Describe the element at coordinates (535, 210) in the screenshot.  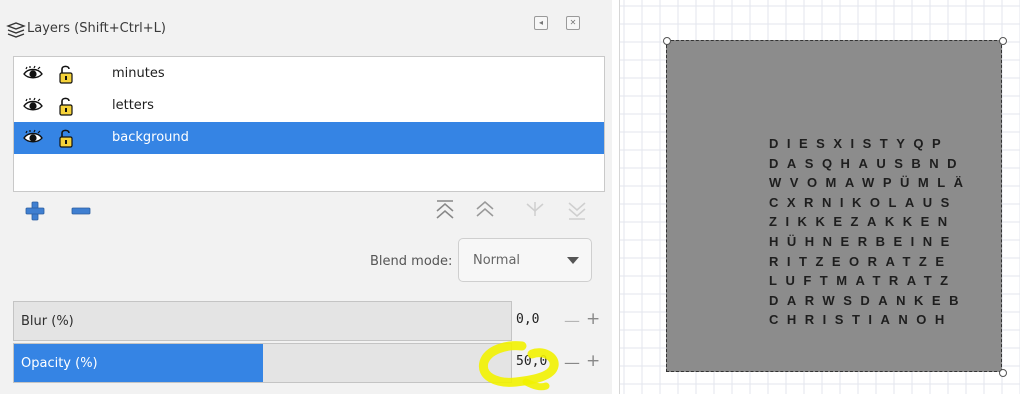
I see `lower-icon` at that location.